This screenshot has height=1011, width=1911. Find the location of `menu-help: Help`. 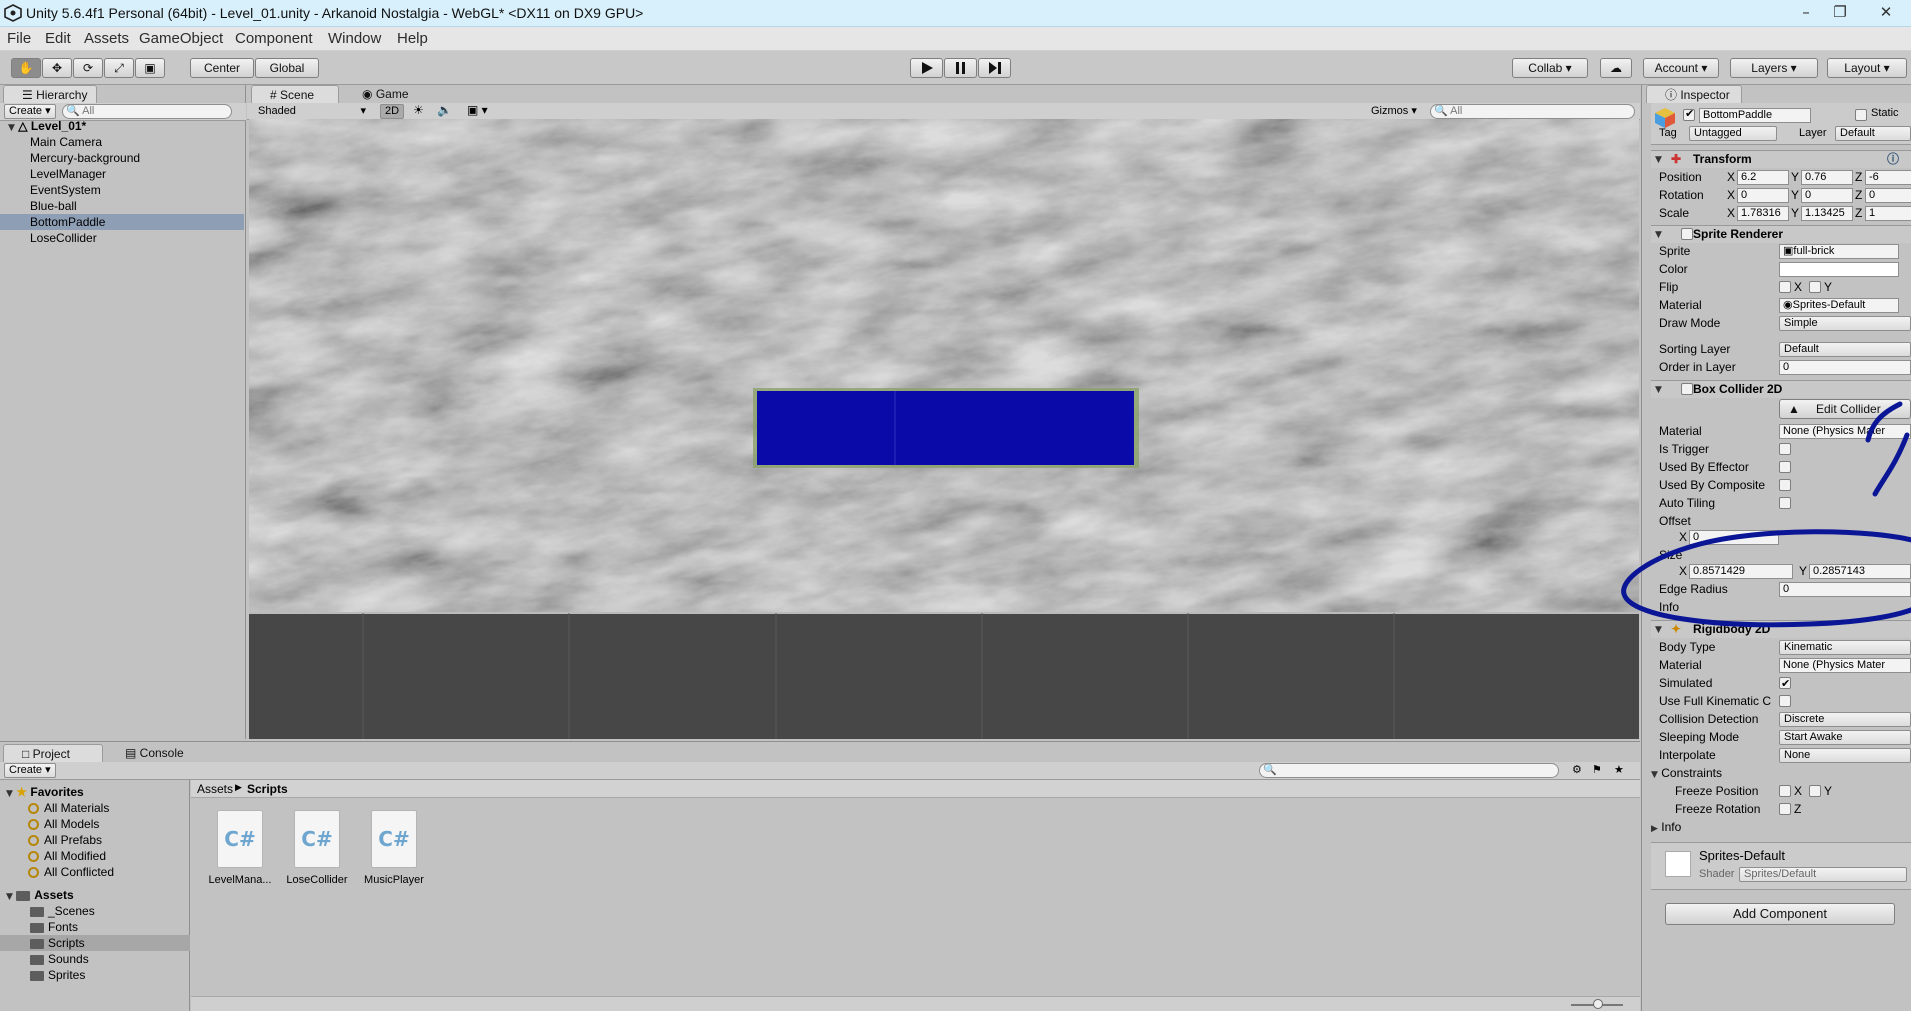

menu-help: Help is located at coordinates (412, 38).